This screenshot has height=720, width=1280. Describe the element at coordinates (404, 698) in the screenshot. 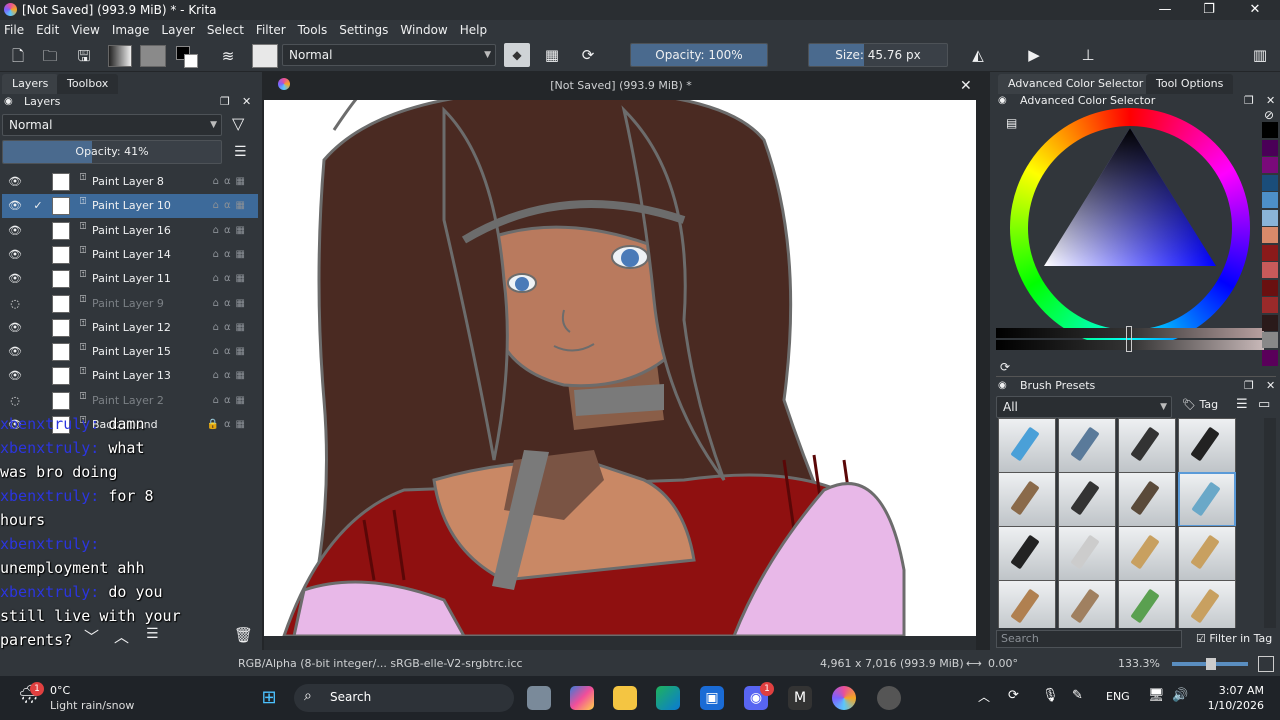

I see `taskbar-search-box: ⌕ Search` at that location.